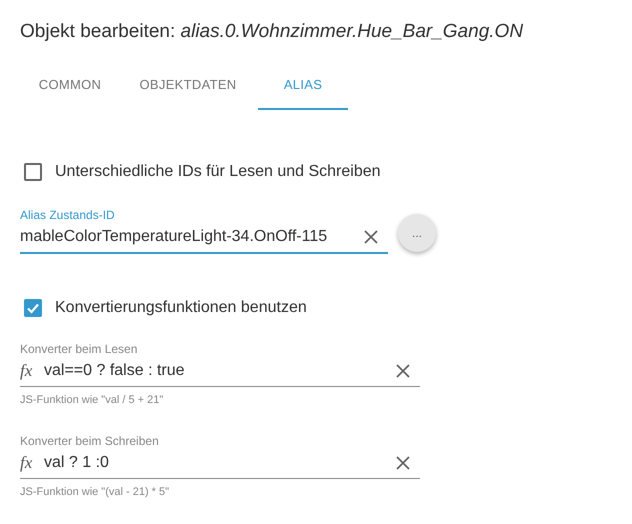 The height and width of the screenshot is (524, 632). I want to click on field-value: val ? 1 :0, so click(77, 463).